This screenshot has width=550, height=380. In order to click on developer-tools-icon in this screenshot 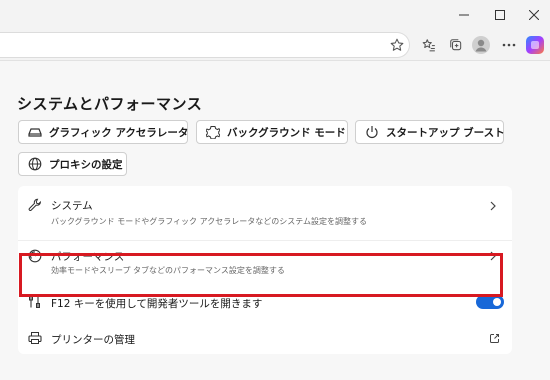, I will do `click(35, 302)`.